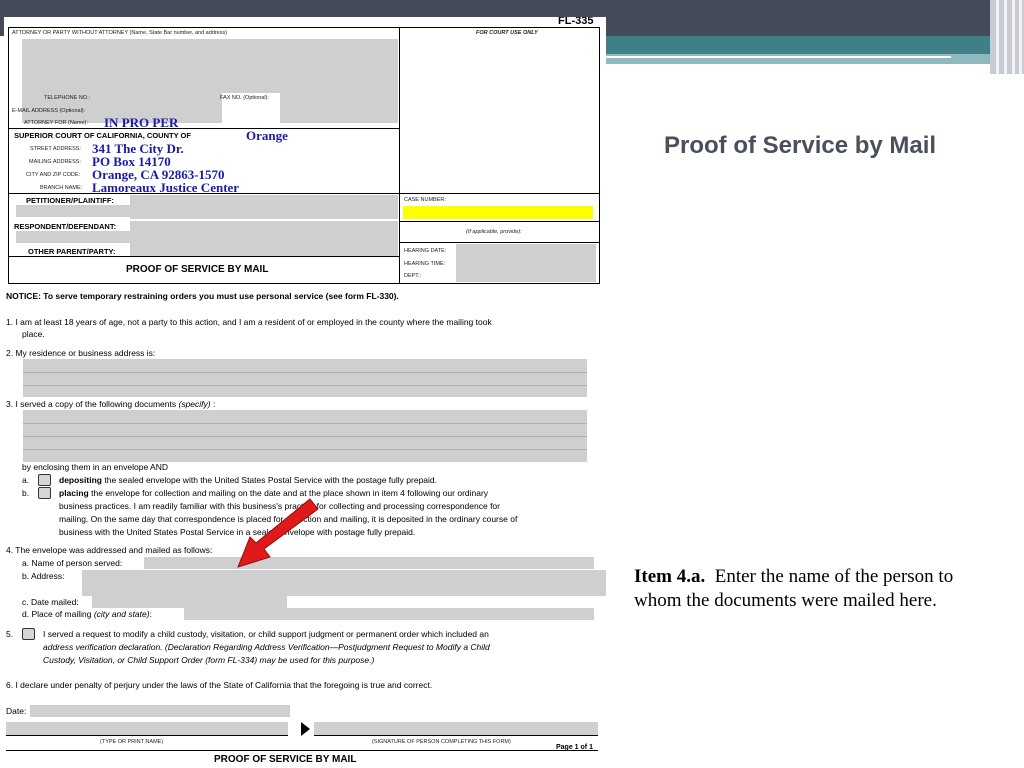  I want to click on footer-title: PROOF OF SERVICE BY MAIL, so click(285, 759).